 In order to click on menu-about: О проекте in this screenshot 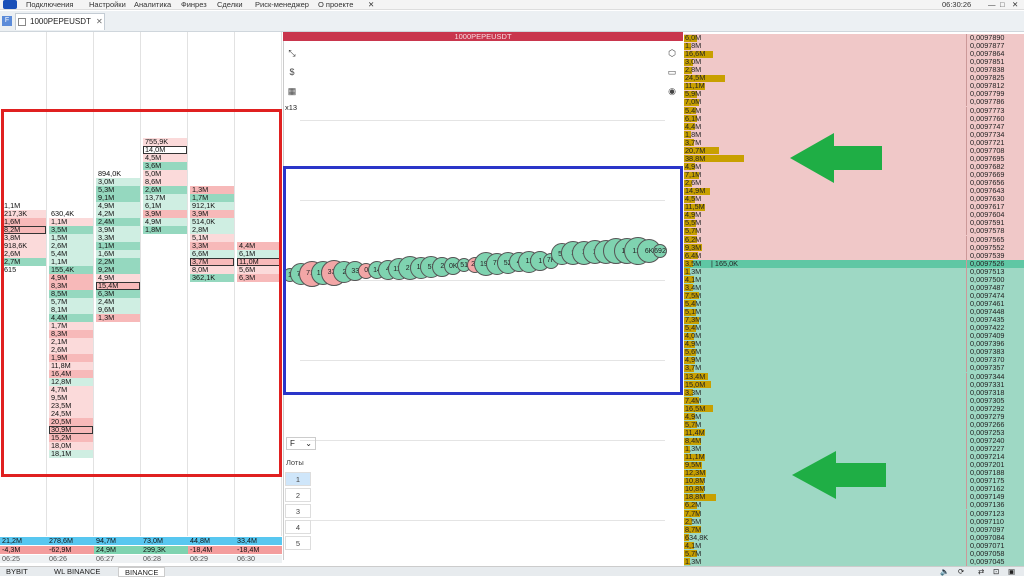, I will do `click(335, 5)`.